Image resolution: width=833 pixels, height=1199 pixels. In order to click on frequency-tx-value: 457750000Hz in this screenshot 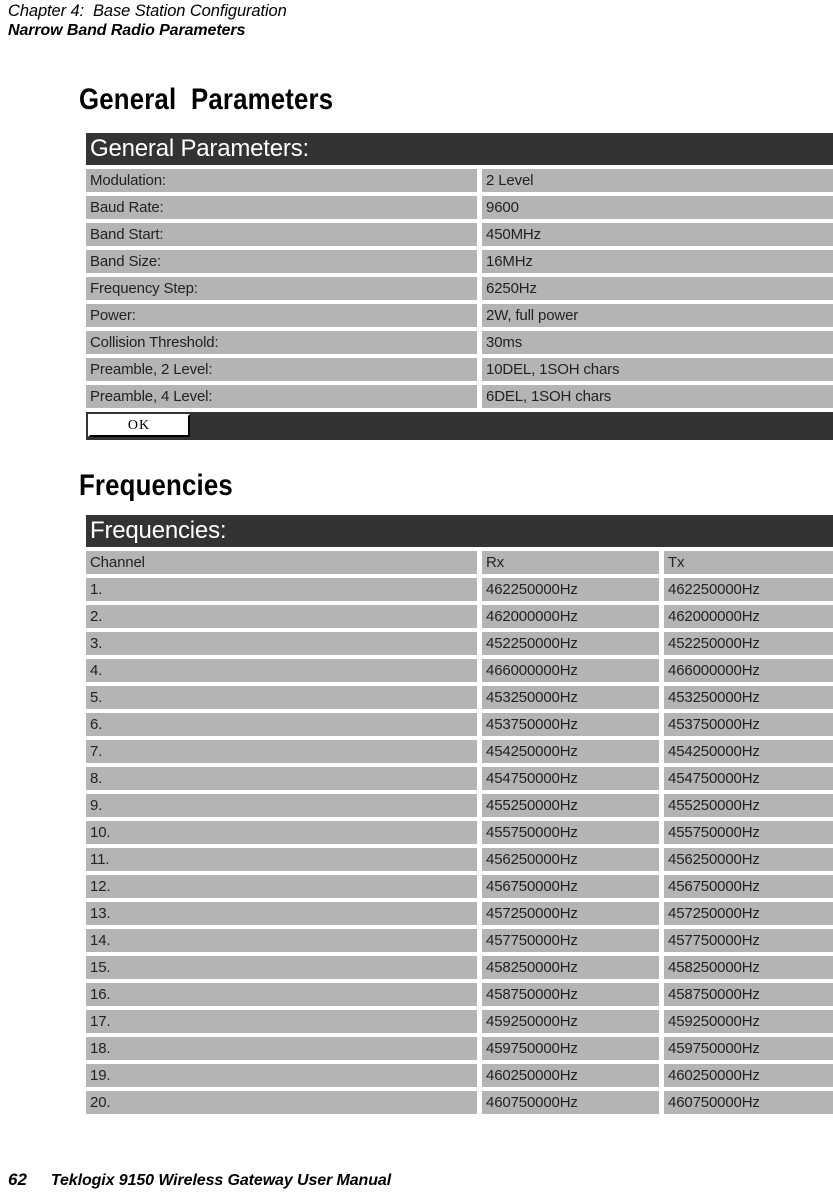, I will do `click(748, 940)`.